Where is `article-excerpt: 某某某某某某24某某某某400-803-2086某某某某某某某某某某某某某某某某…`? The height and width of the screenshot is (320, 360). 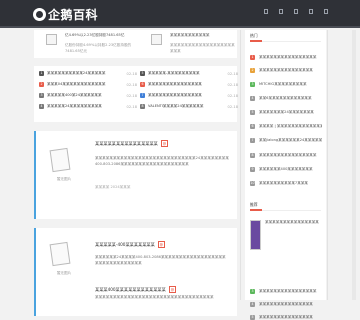 article-excerpt: 某某某某某某24某某某某400-803-2086某某某某某某某某某某某某某某某某… is located at coordinates (160, 260).